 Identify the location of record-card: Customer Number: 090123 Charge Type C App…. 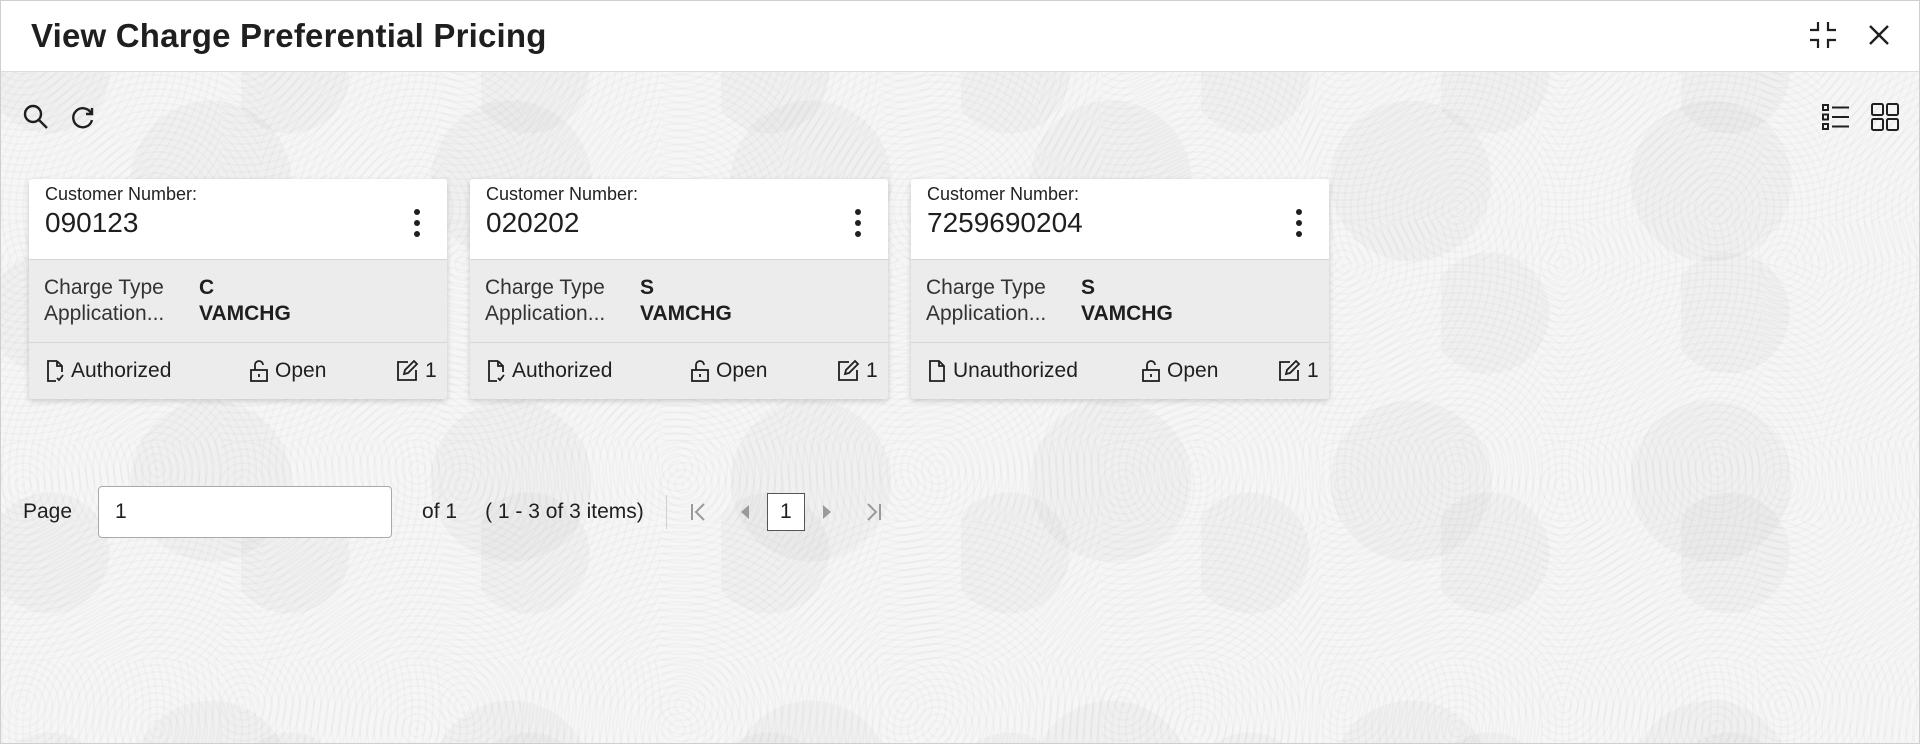
(238, 289).